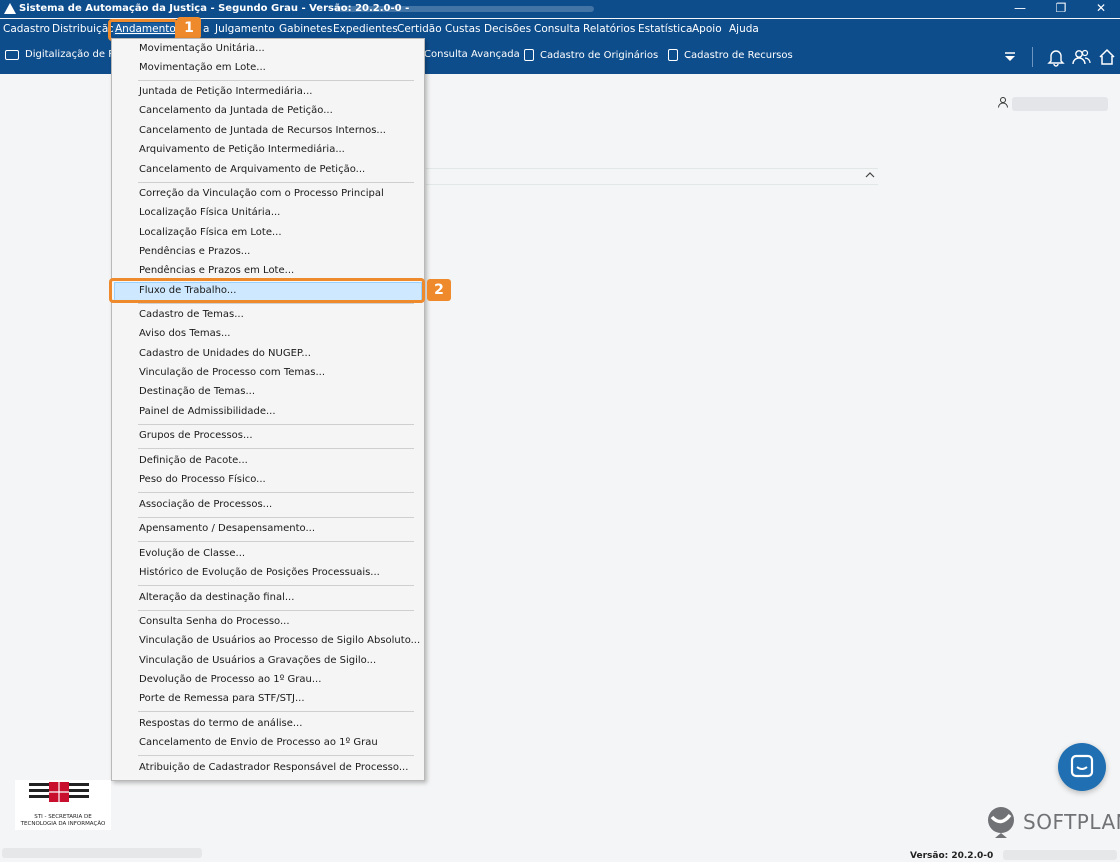 Image resolution: width=1120 pixels, height=862 pixels. I want to click on user-icon, so click(1003, 102).